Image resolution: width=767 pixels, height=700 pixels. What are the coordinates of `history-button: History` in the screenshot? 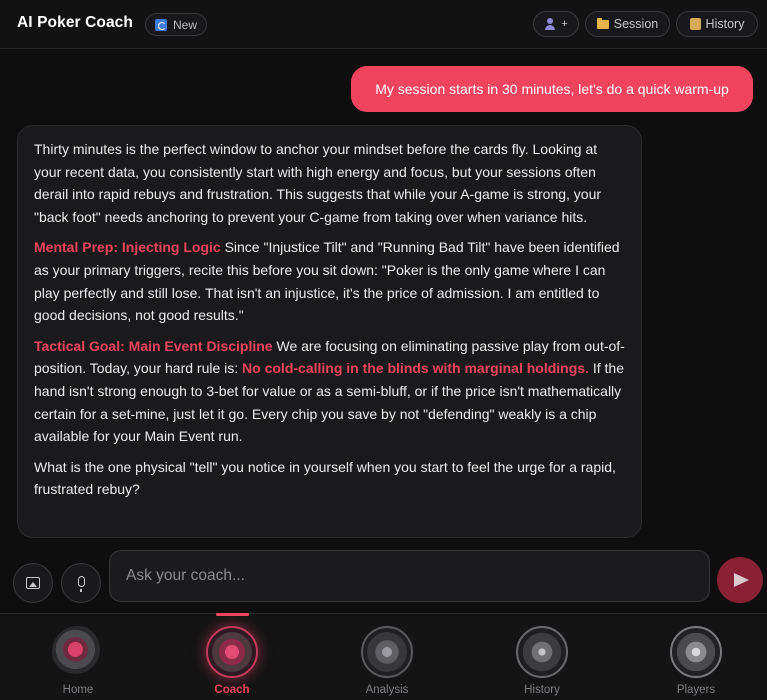 It's located at (717, 24).